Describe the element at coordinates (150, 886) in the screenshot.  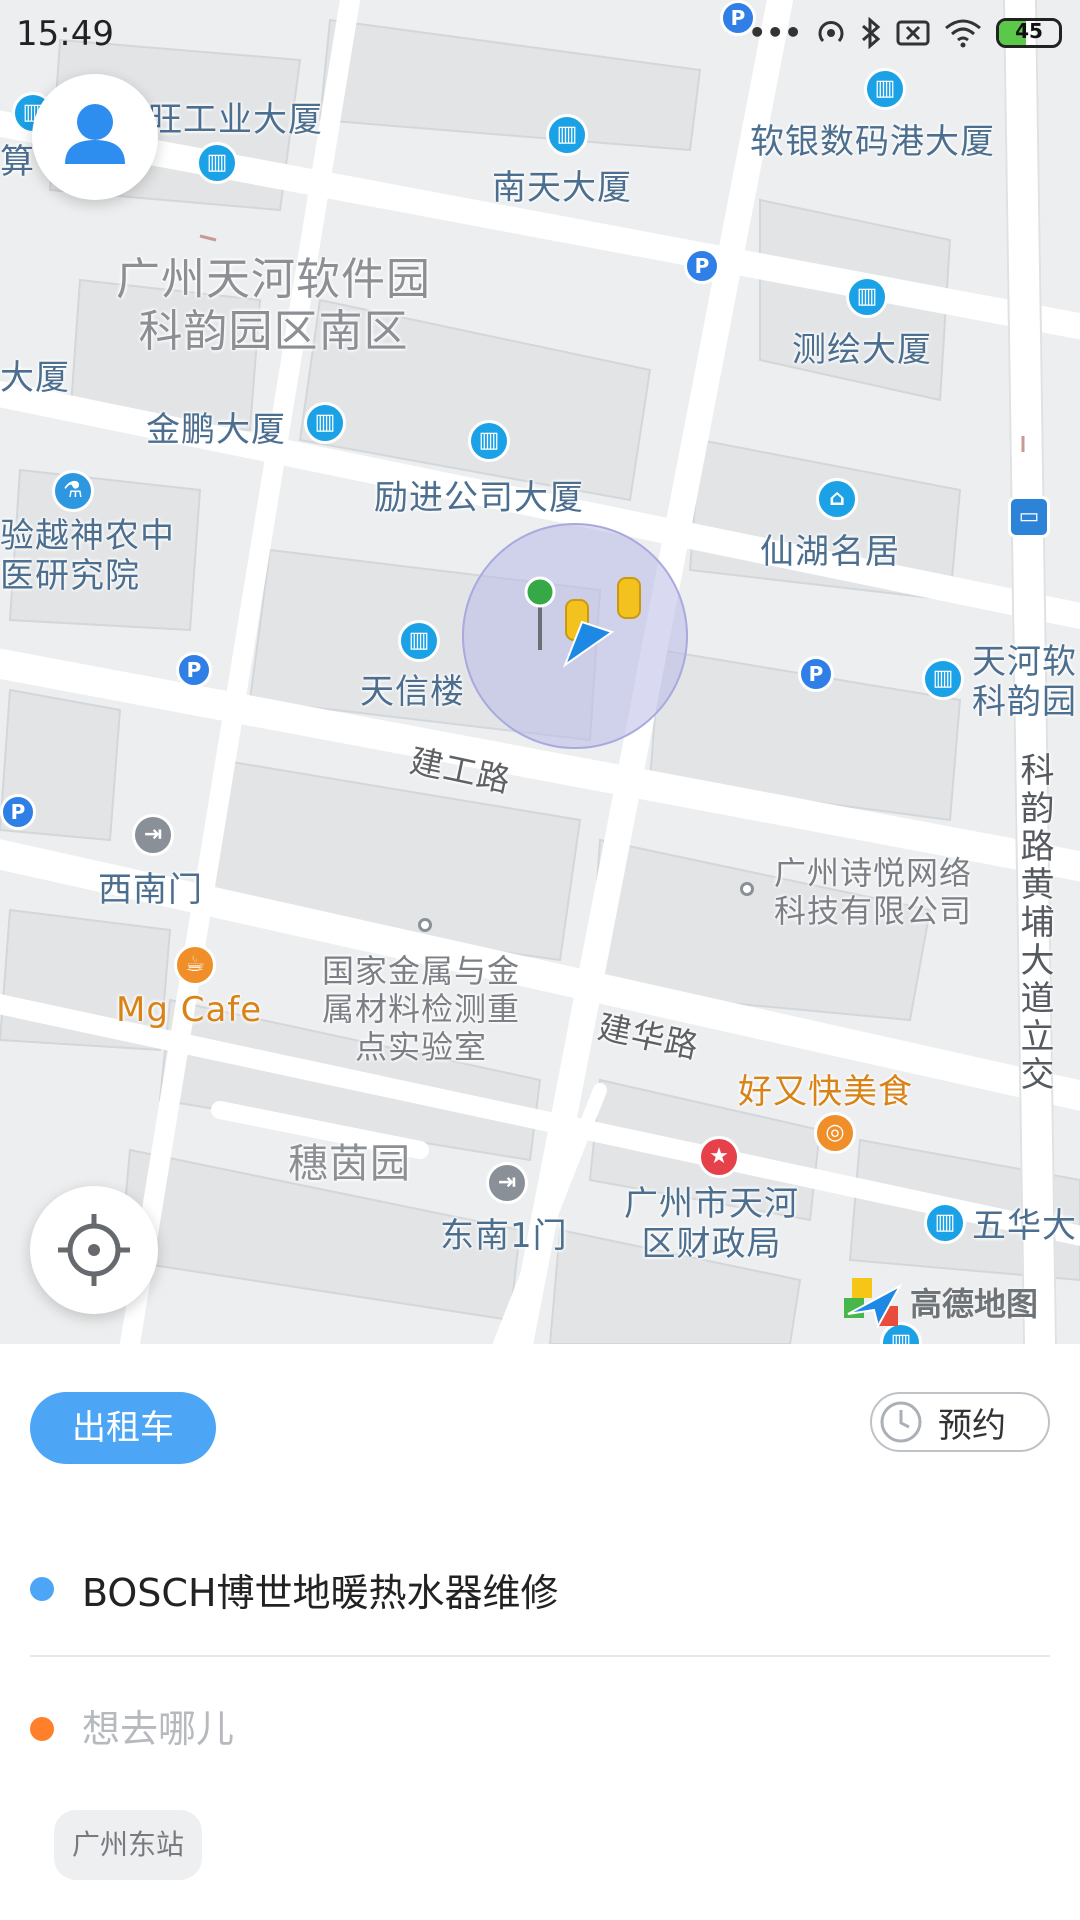
I see `poi-label: 西南门` at that location.